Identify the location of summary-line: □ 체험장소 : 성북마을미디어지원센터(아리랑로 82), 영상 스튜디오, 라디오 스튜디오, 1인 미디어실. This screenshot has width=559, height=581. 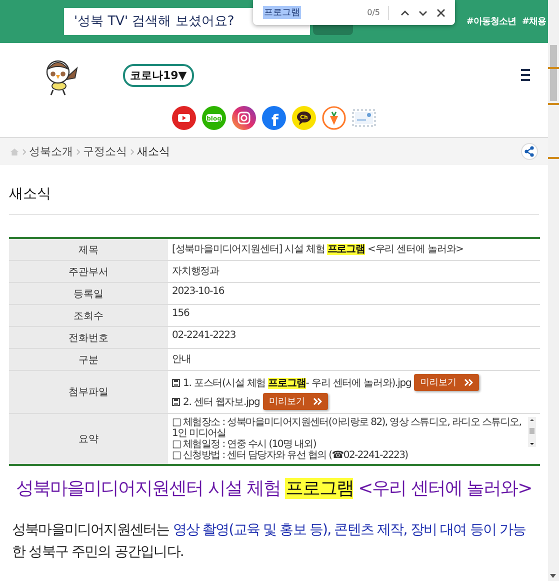
(347, 428).